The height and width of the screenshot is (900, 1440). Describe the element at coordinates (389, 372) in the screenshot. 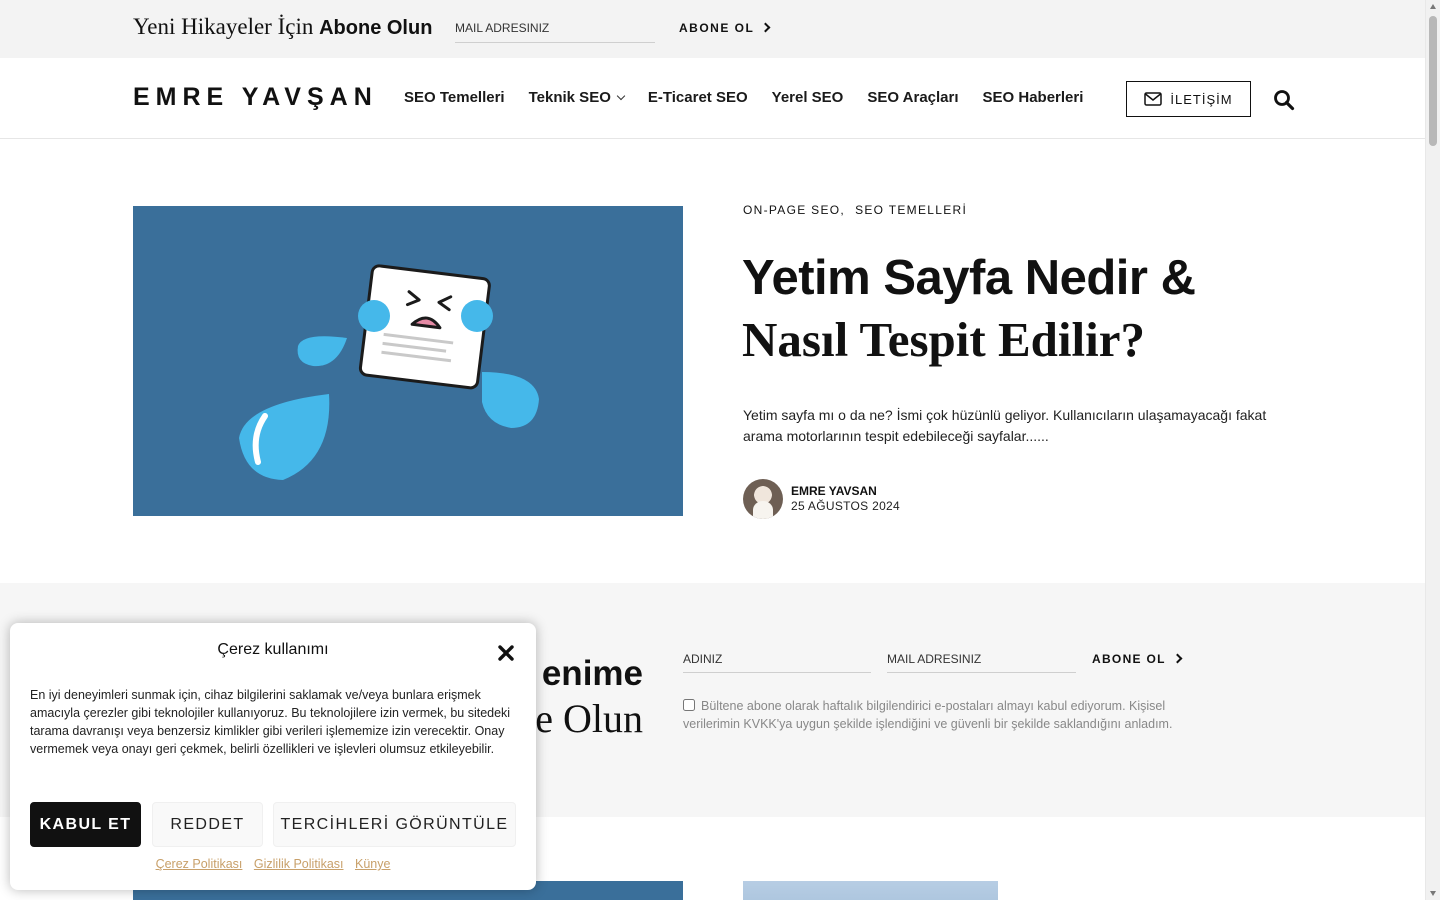

I see `crying-document-illustration` at that location.